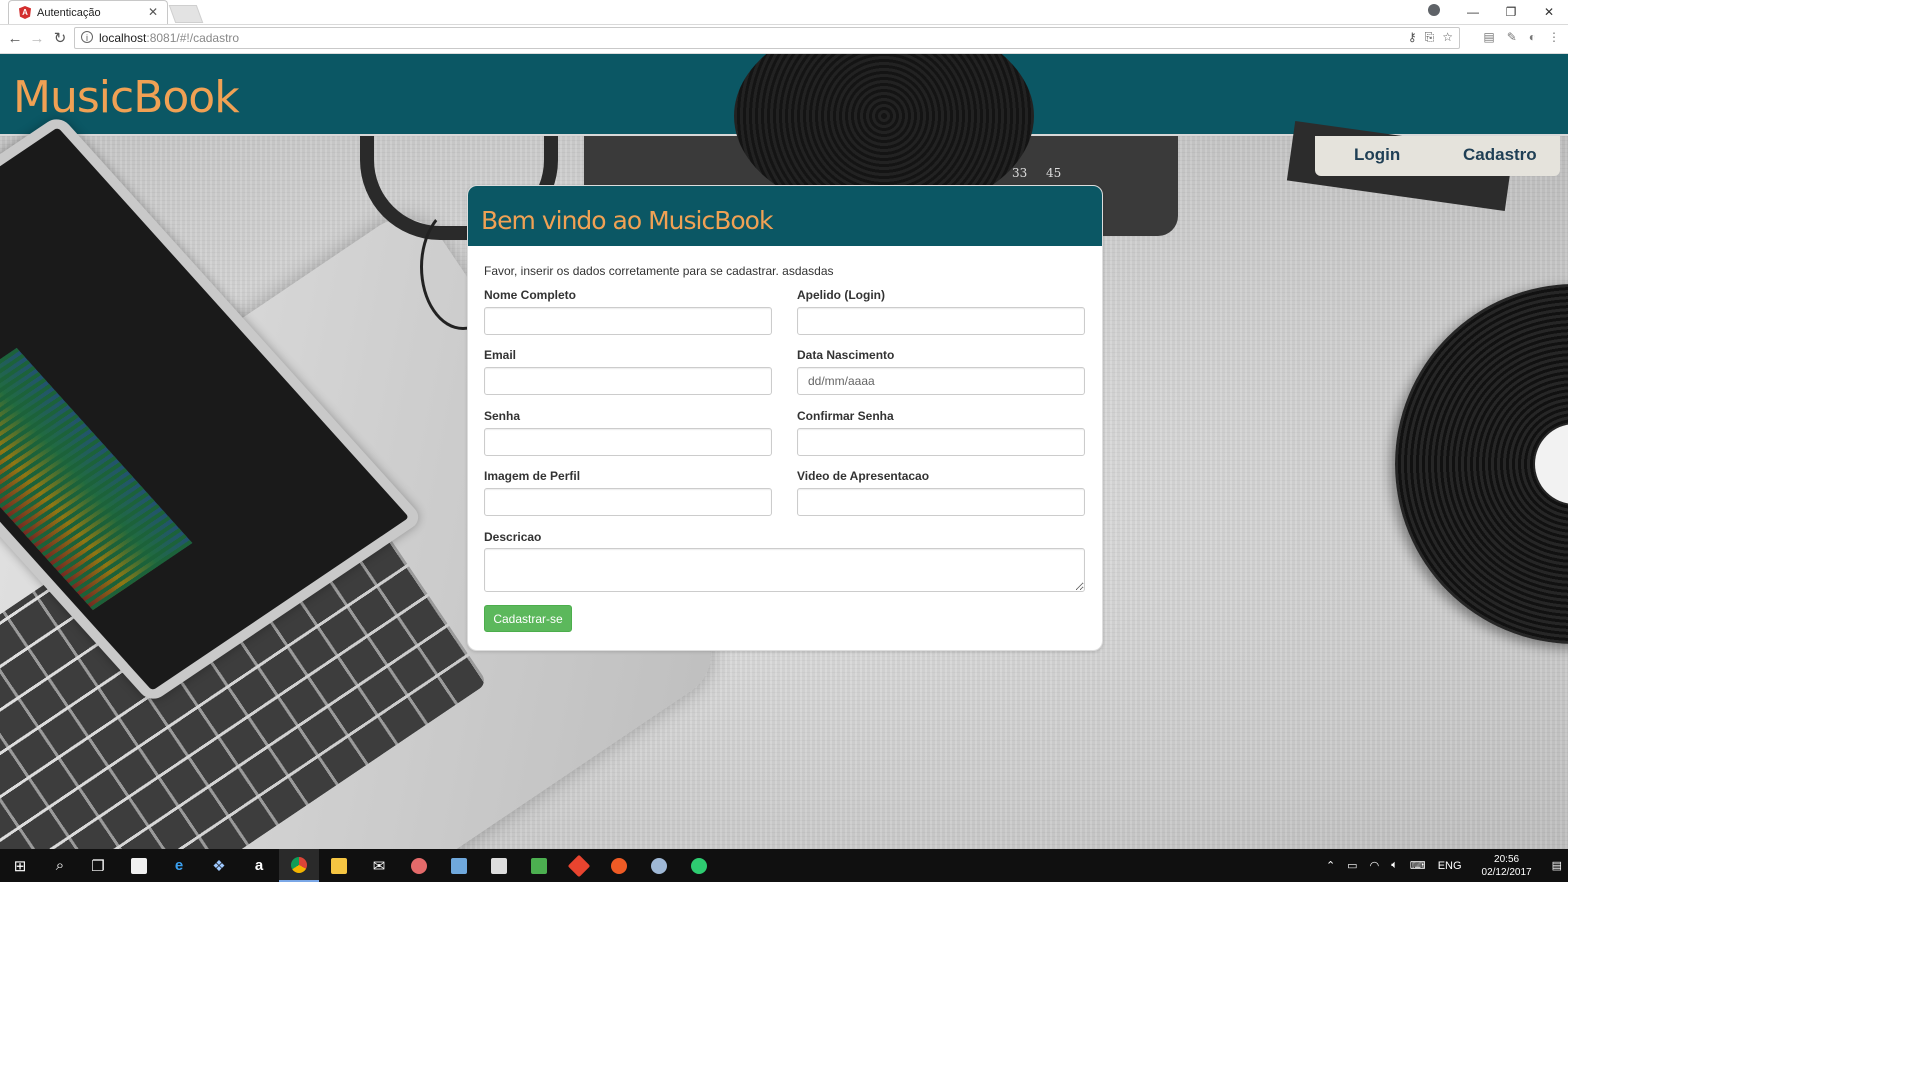 The image size is (1920, 1080). I want to click on imagem-perfil-input, so click(628, 502).